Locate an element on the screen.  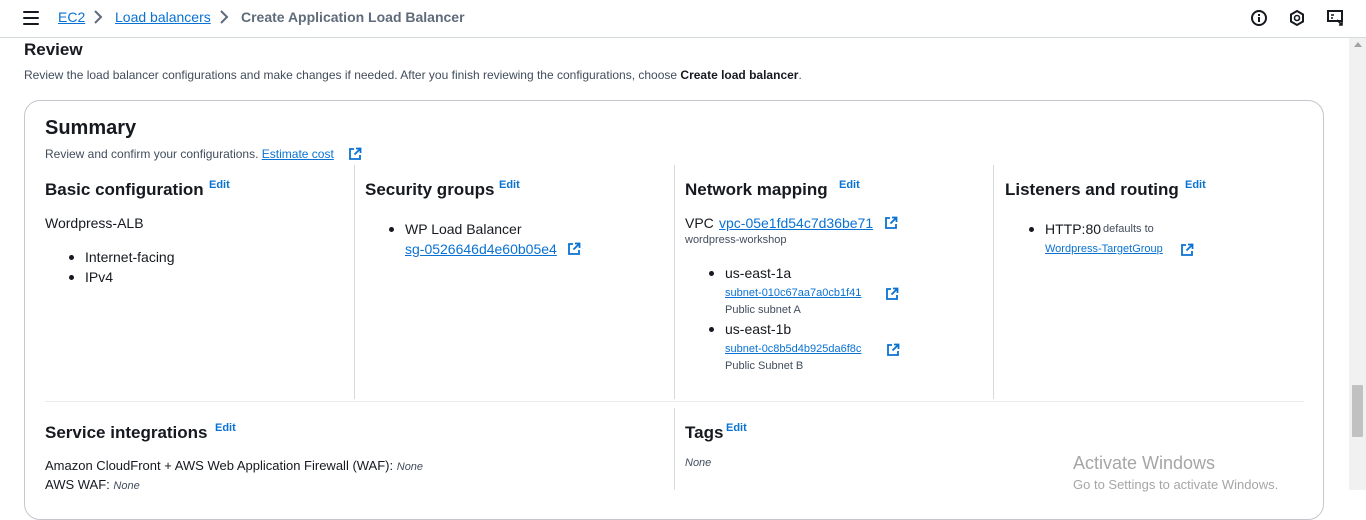
vpc-label: VPC is located at coordinates (699, 223).